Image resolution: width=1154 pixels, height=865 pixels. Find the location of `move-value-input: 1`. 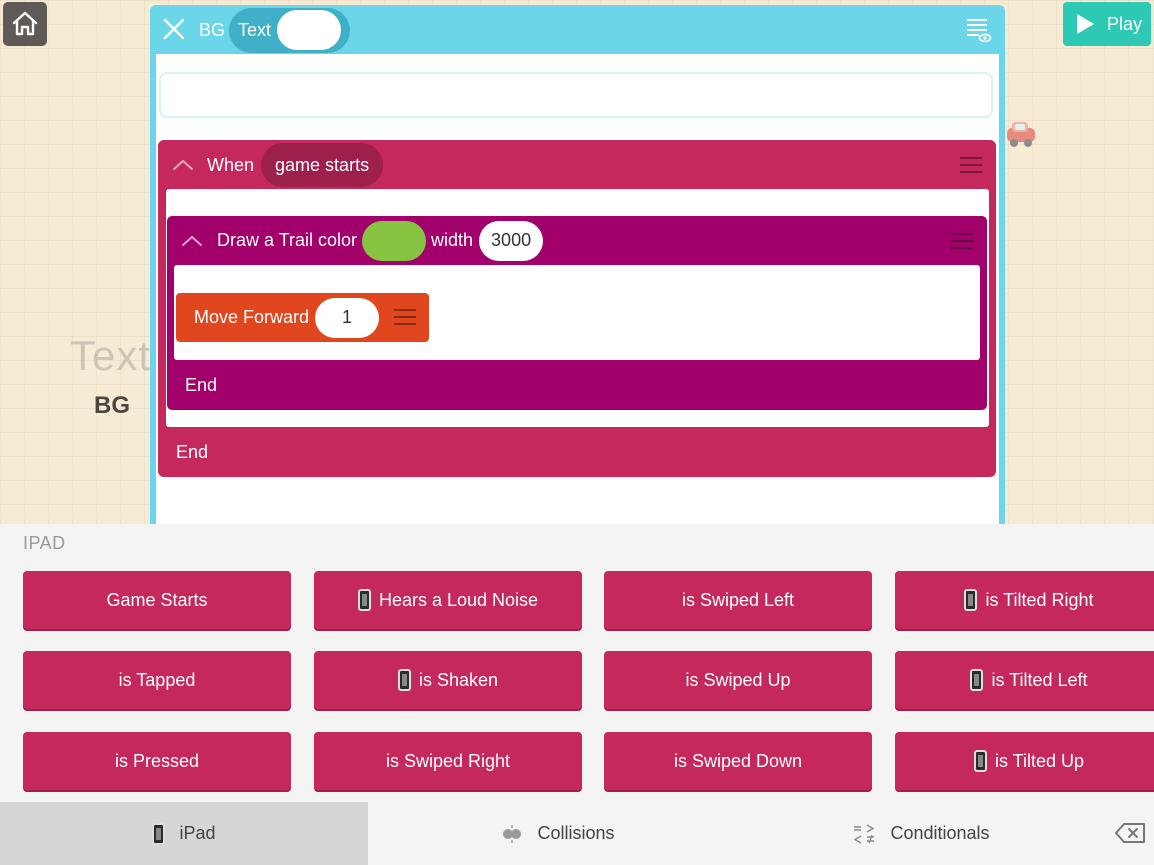

move-value-input: 1 is located at coordinates (347, 317).